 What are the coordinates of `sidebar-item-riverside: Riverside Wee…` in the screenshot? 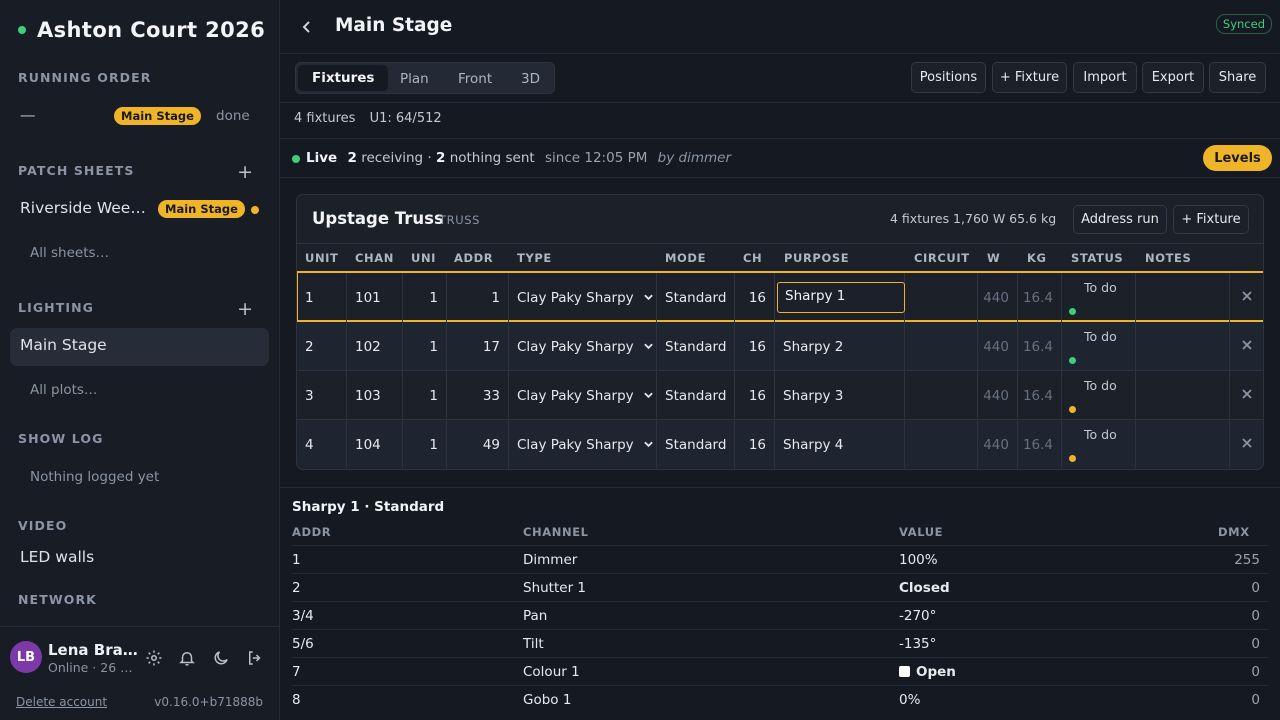 It's located at (83, 208).